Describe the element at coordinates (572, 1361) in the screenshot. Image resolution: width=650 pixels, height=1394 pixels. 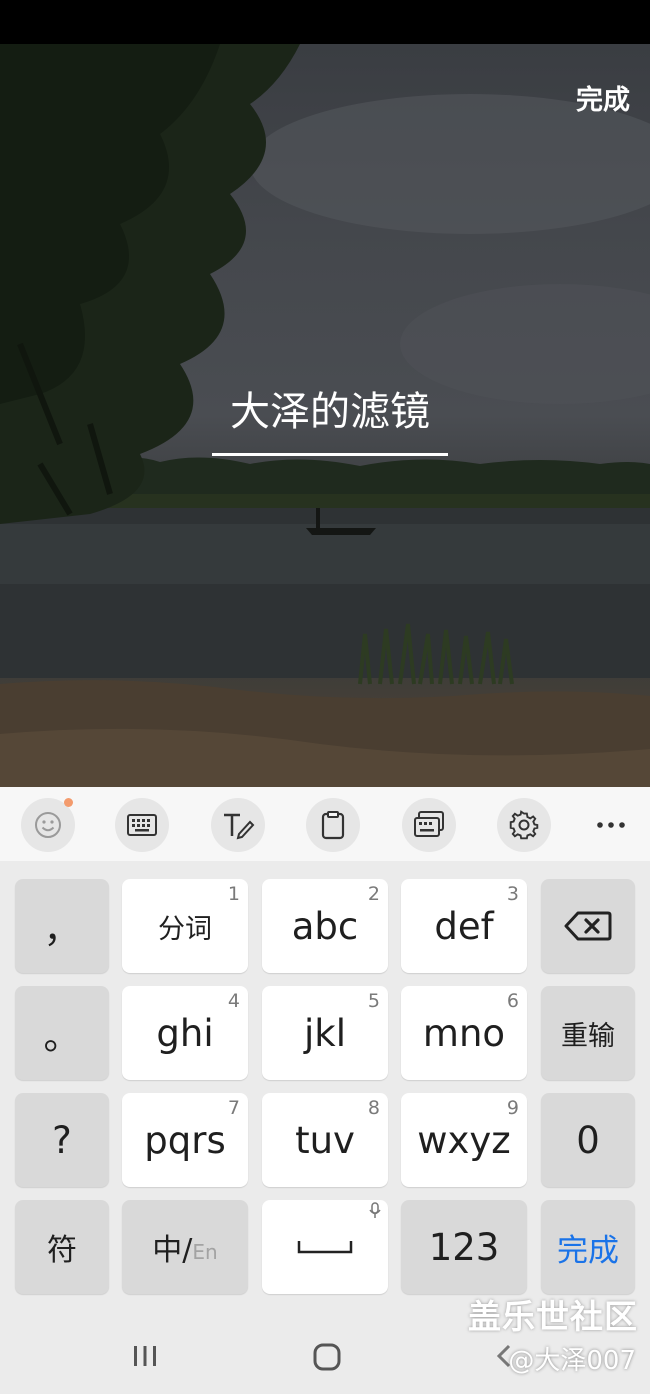
I see `watermark-author: @大泽007` at that location.